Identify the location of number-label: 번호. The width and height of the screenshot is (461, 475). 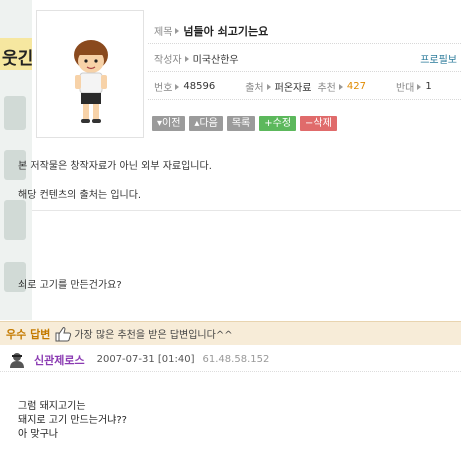
(163, 88).